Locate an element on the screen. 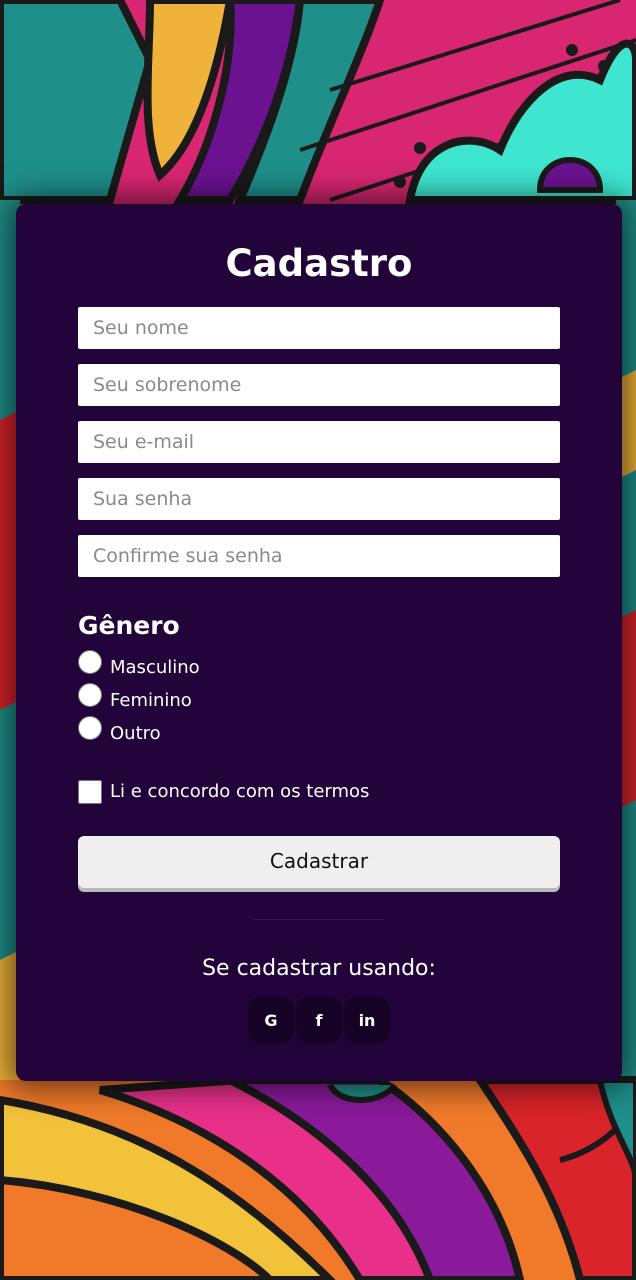 This screenshot has width=636, height=1280. confirm-password-input is located at coordinates (319, 556).